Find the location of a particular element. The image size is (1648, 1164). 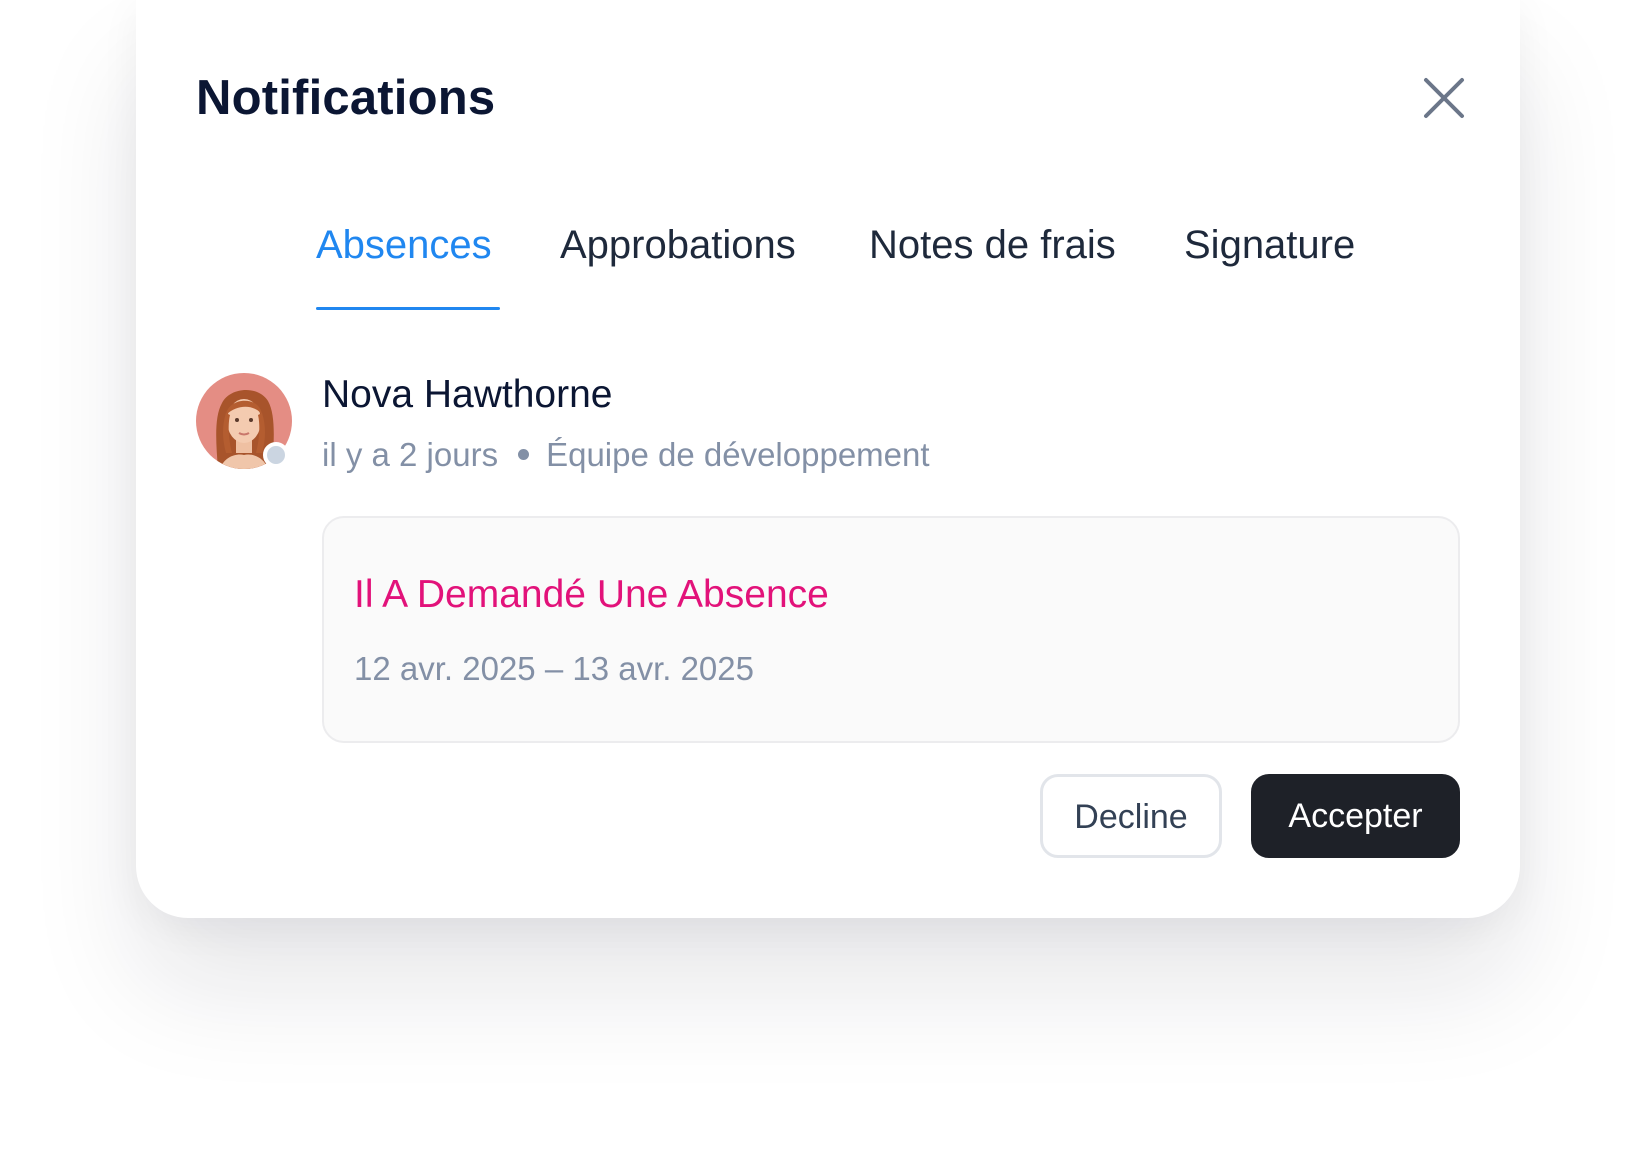

separator-dot is located at coordinates (524, 454).